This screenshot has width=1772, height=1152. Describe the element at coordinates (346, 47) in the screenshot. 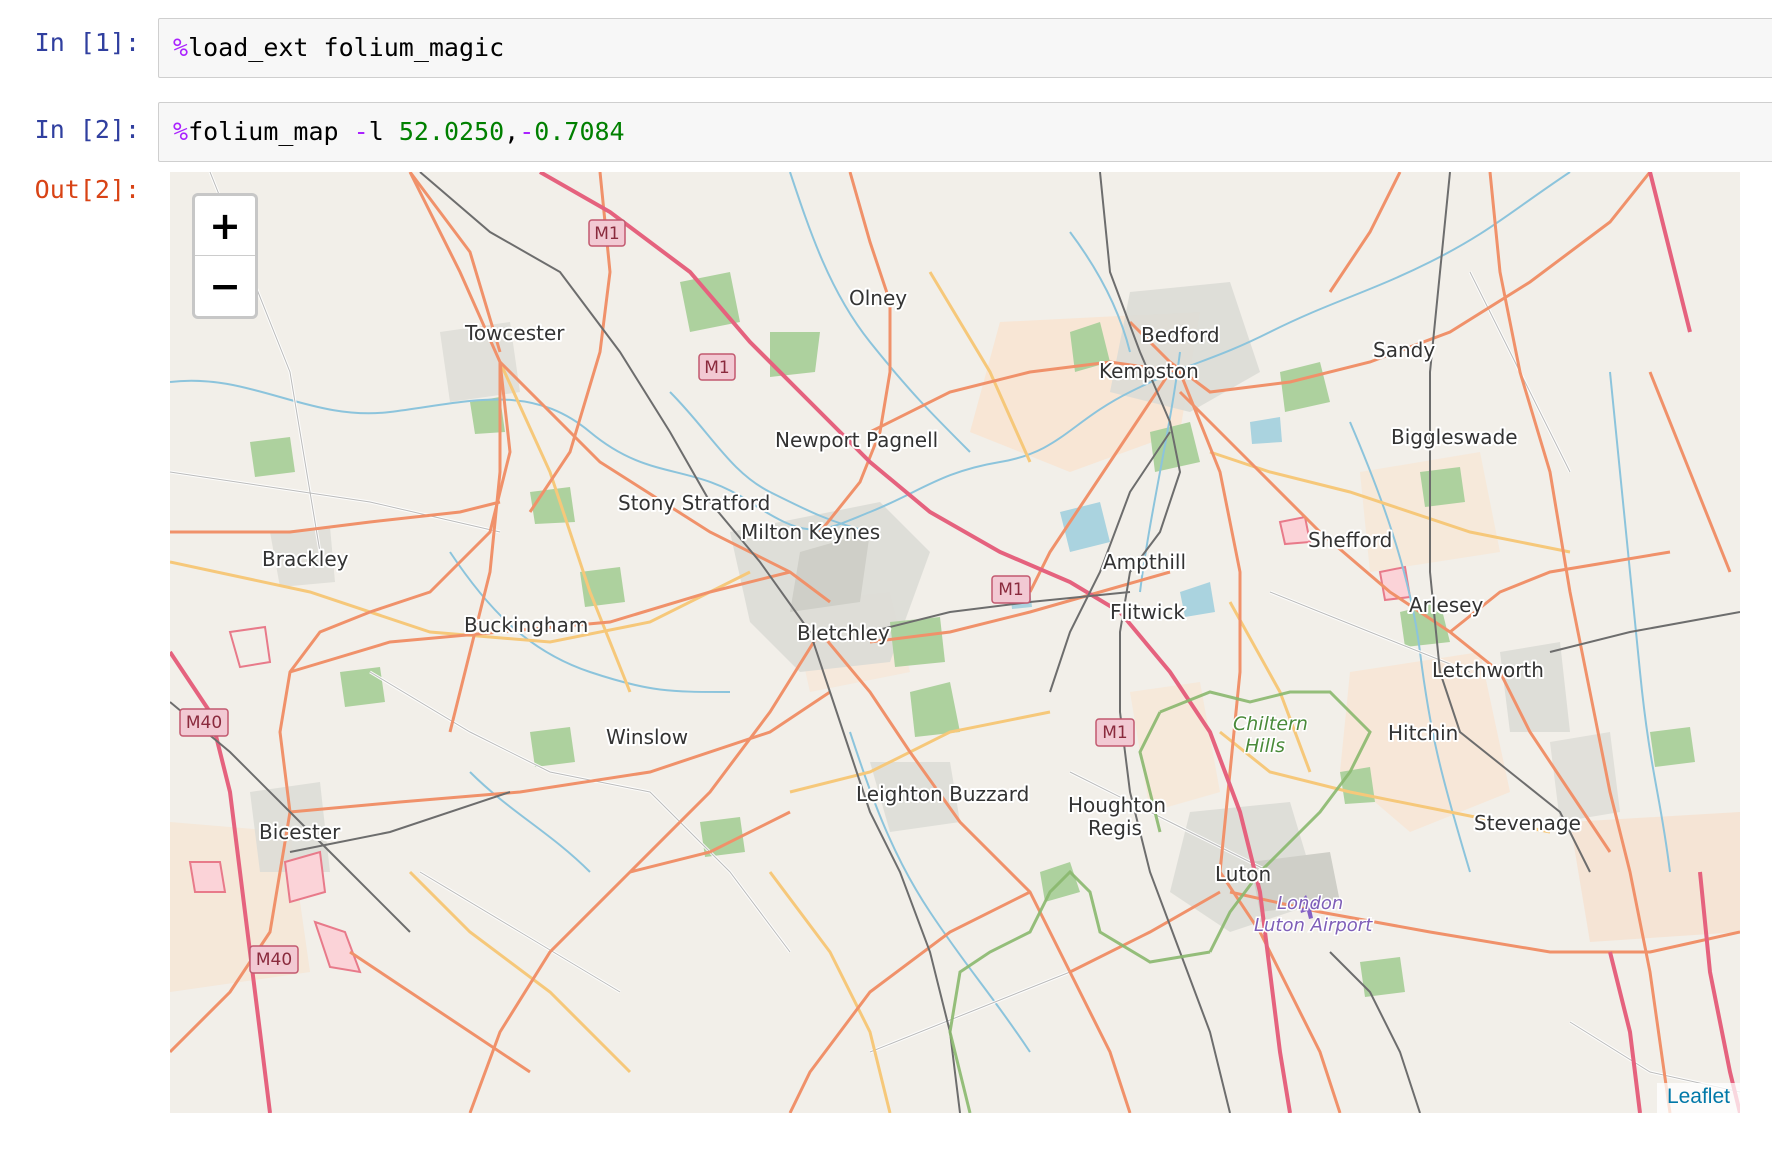

I see `cell-1-code-text: load_ext folium_magic` at that location.